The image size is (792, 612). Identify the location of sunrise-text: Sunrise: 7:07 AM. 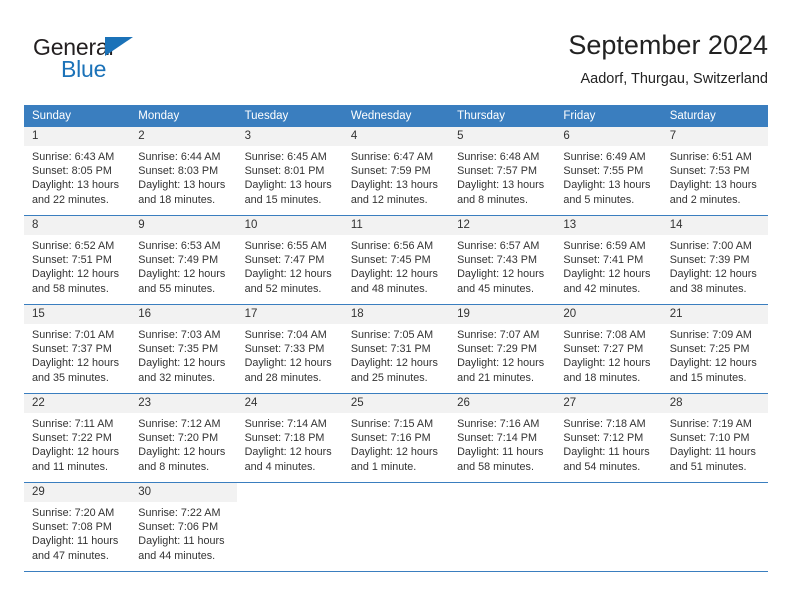
(498, 335).